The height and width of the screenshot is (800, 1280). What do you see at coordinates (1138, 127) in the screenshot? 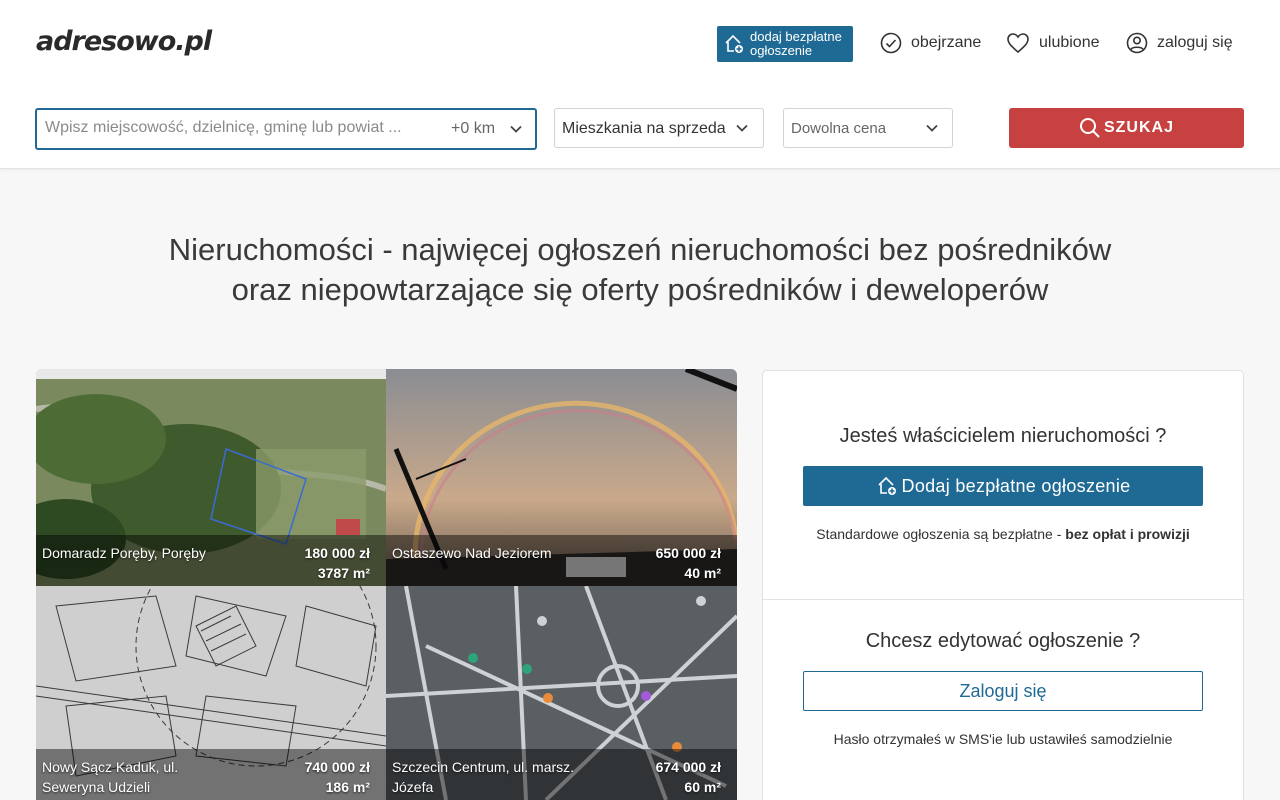
I see `search-button-label: SZUKAJ` at bounding box center [1138, 127].